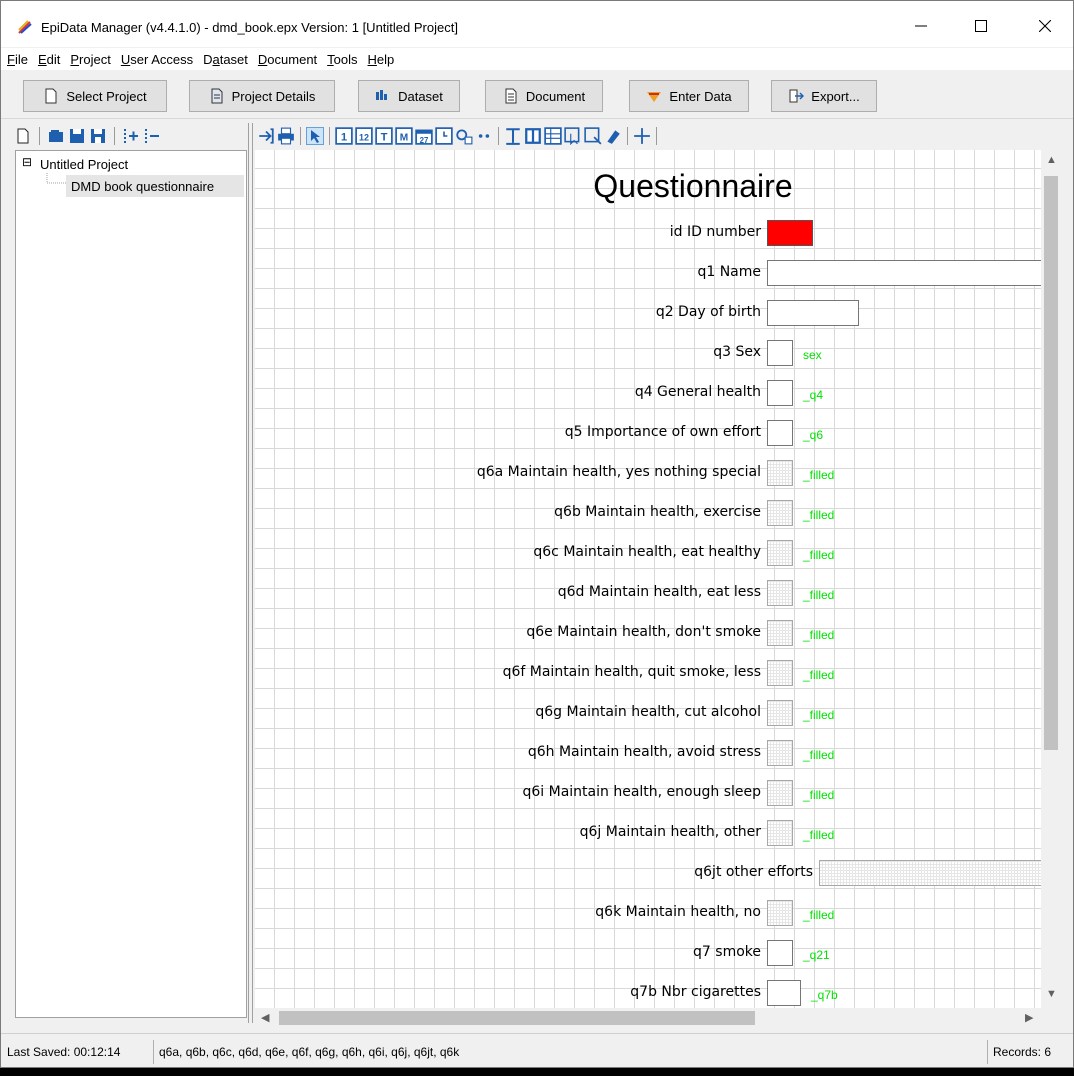 This screenshot has width=1074, height=1076. I want to click on maximize-button, so click(981, 26).